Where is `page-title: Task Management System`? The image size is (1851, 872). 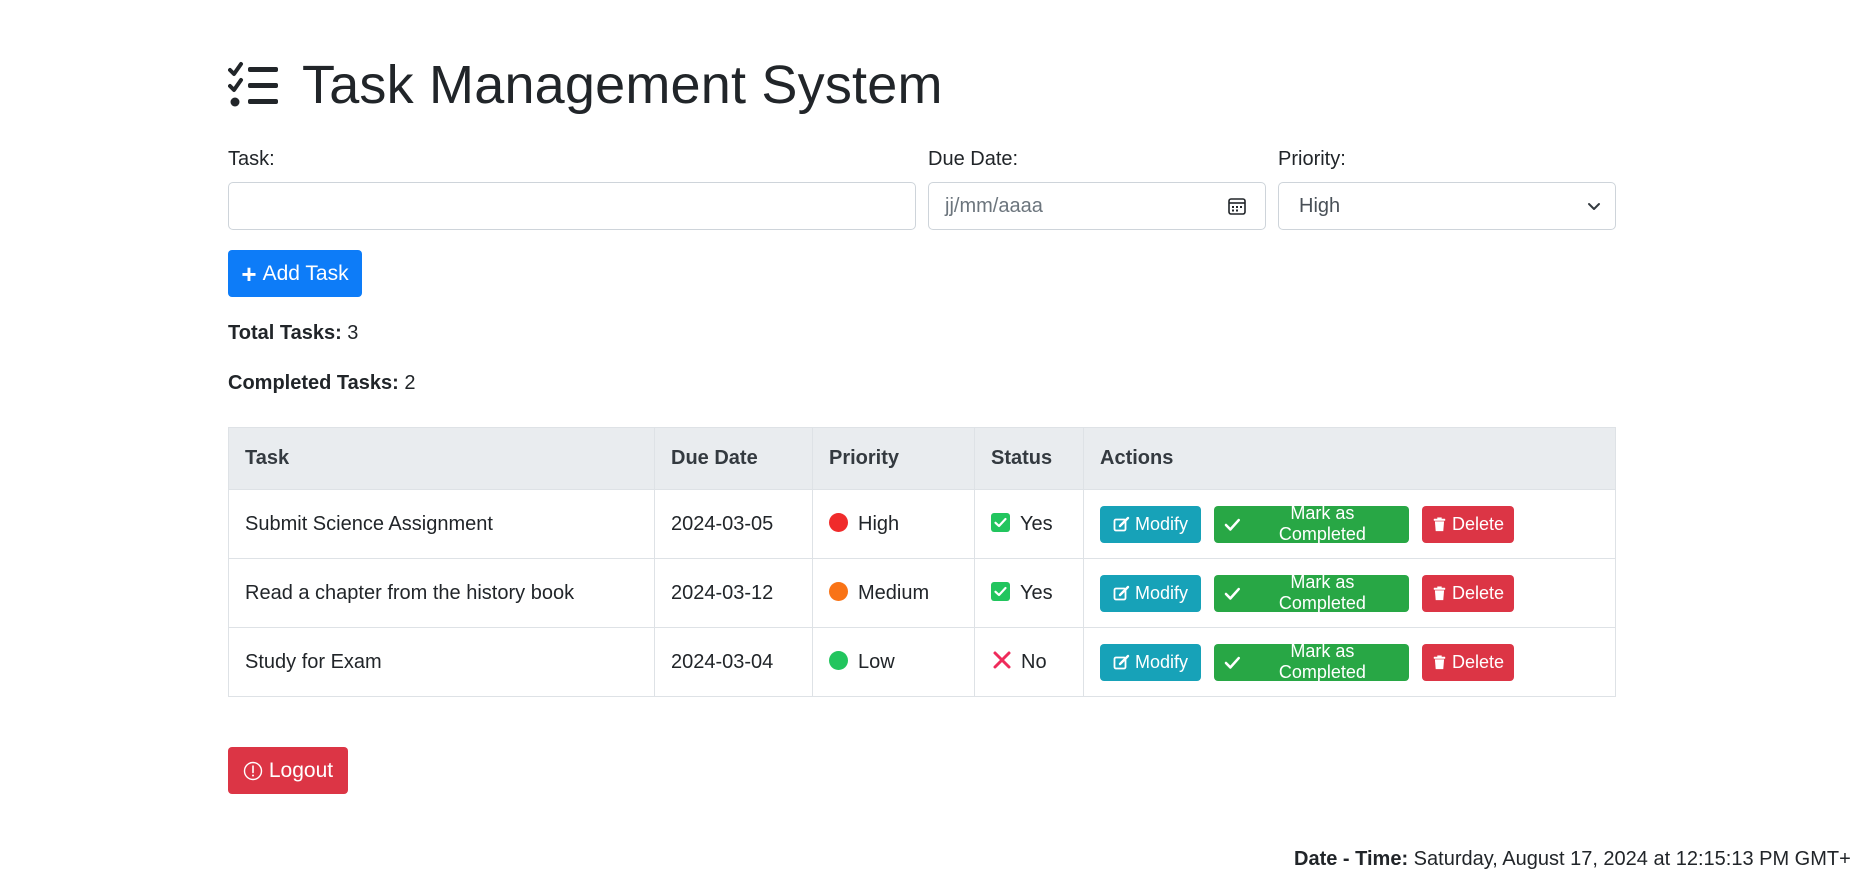 page-title: Task Management System is located at coordinates (622, 85).